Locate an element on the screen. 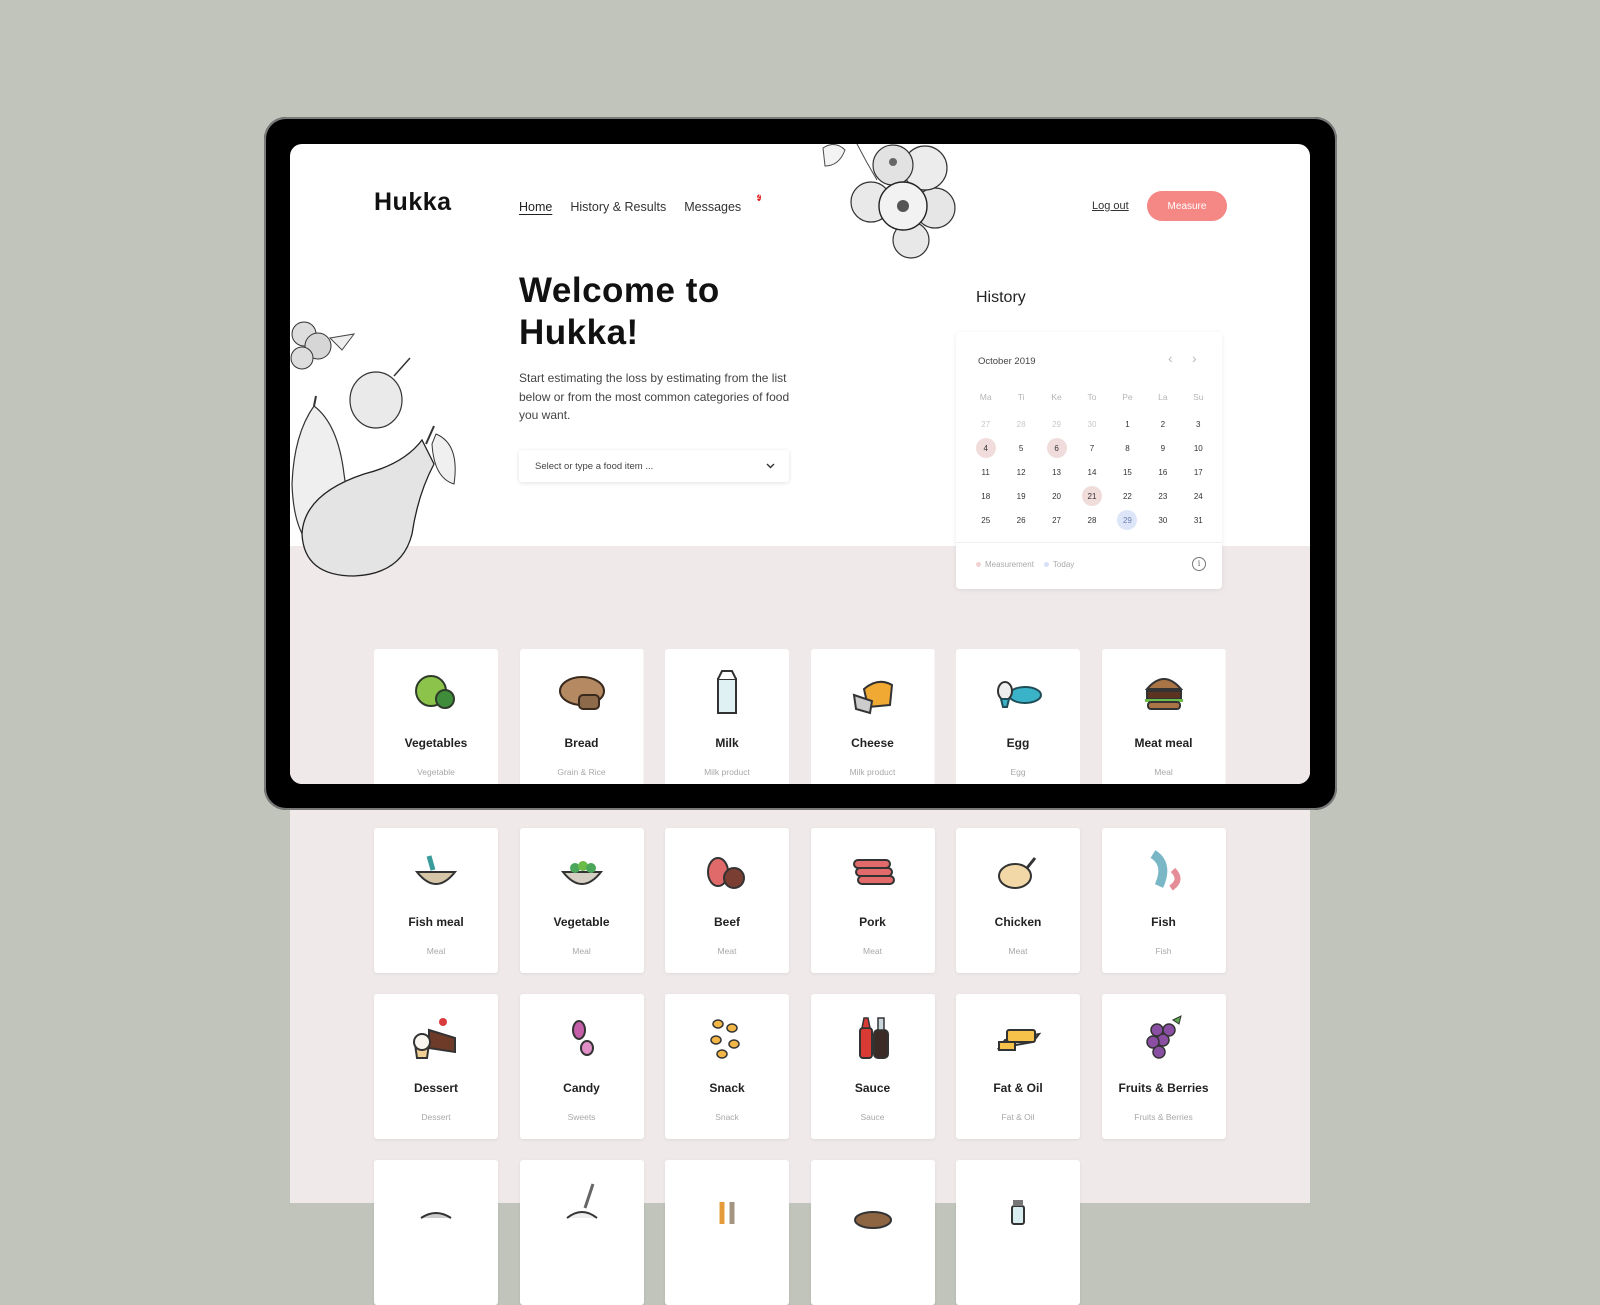 The height and width of the screenshot is (1305, 1600). calendar-day-number: 14 is located at coordinates (1092, 472).